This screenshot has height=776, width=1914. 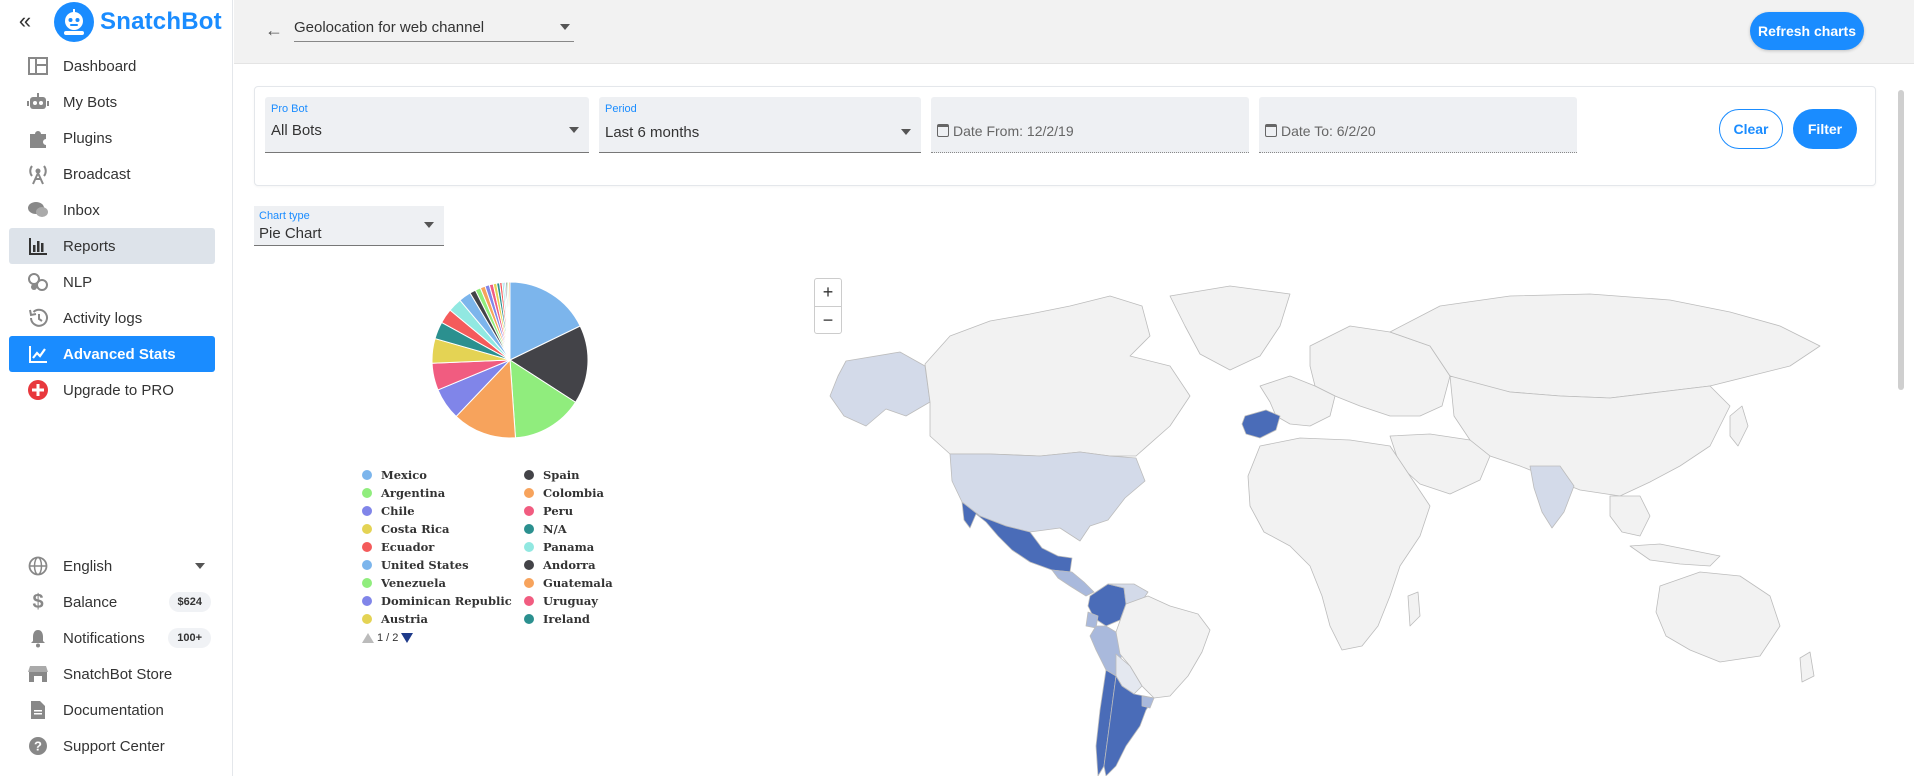 What do you see at coordinates (25, 21) in the screenshot?
I see `collapse-sidebar-icon: «` at bounding box center [25, 21].